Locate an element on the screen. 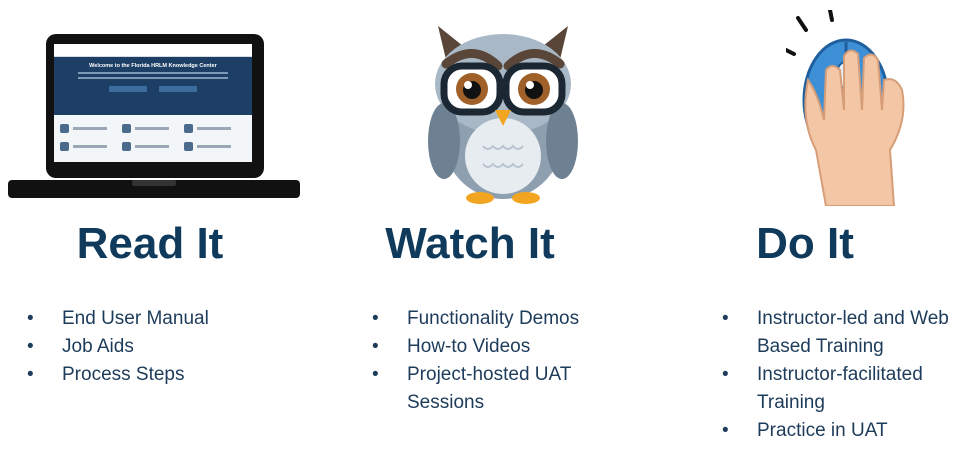  heading-watch-it: Watch It is located at coordinates (470, 243).